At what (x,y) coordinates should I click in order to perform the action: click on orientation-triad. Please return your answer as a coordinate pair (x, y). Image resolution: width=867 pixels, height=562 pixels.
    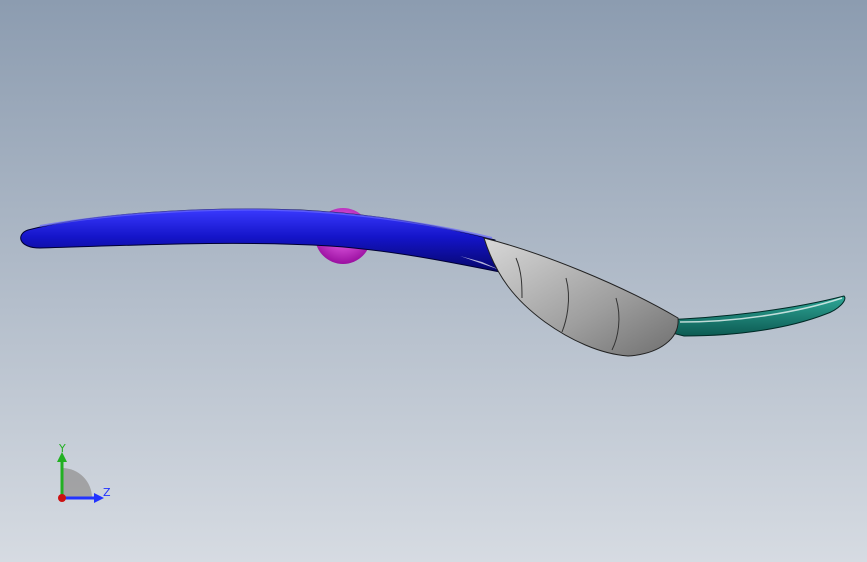
    Looking at the image, I should click on (80, 477).